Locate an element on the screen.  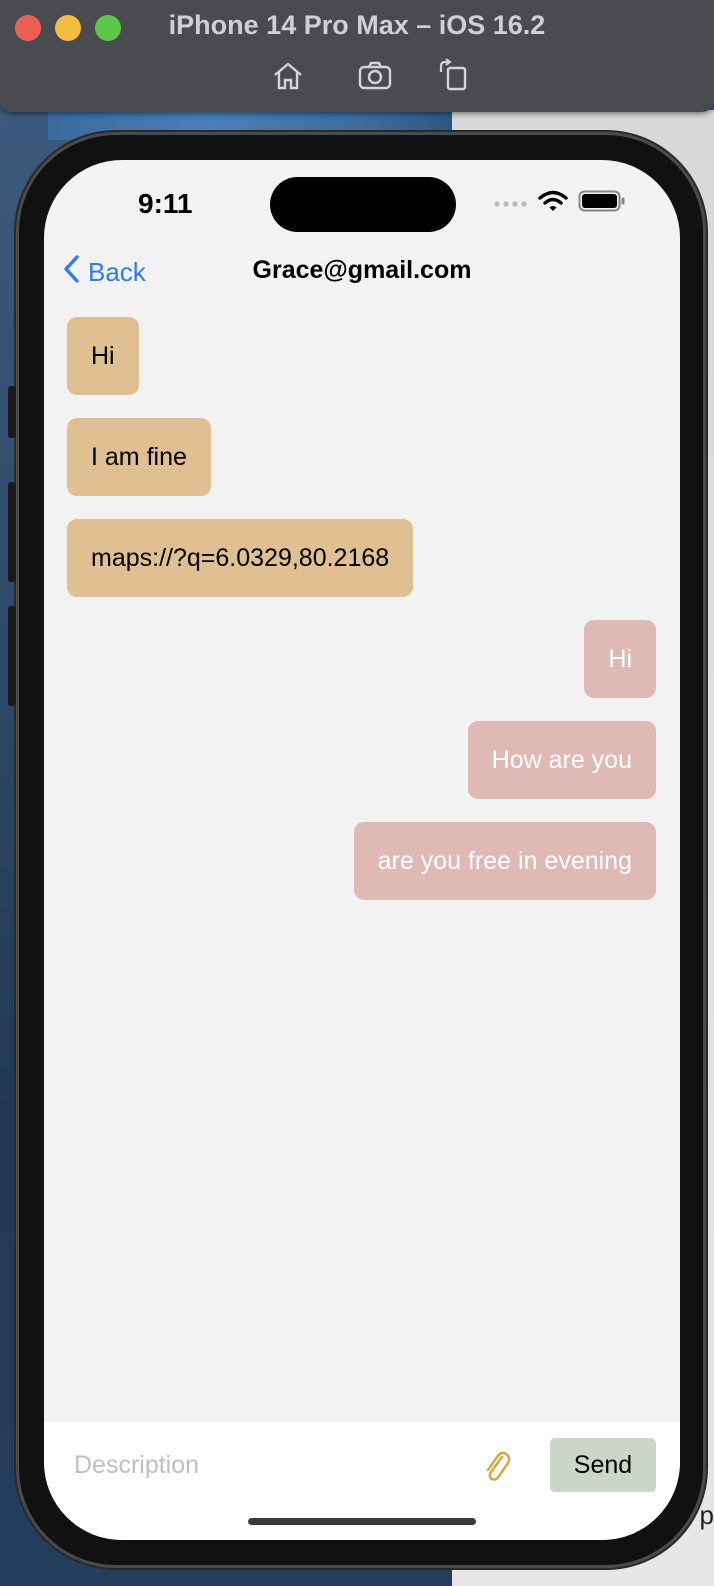
rotate-icon is located at coordinates (454, 76).